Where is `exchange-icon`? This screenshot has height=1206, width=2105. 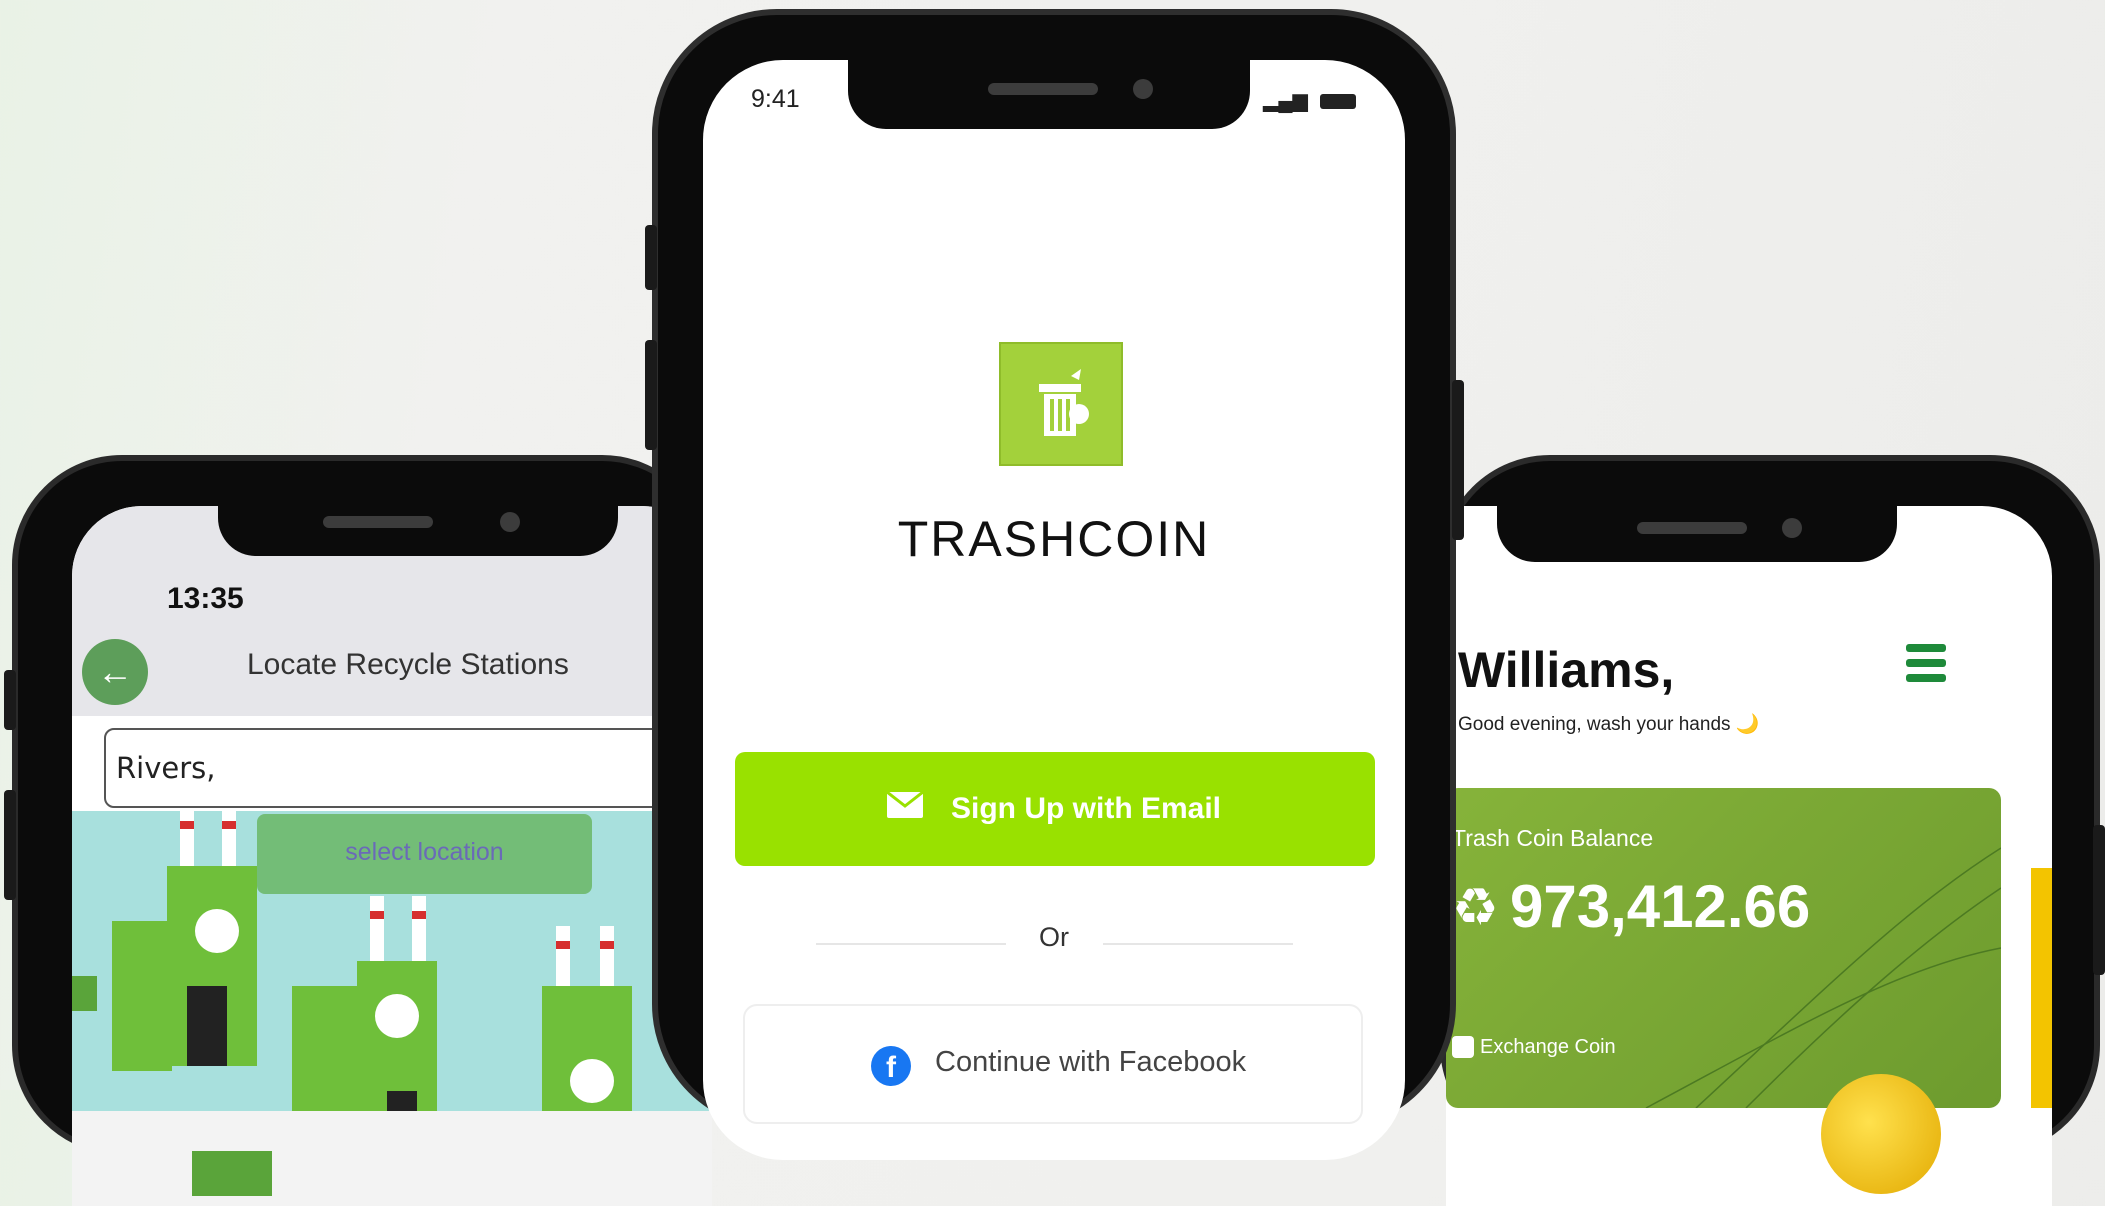 exchange-icon is located at coordinates (1463, 1047).